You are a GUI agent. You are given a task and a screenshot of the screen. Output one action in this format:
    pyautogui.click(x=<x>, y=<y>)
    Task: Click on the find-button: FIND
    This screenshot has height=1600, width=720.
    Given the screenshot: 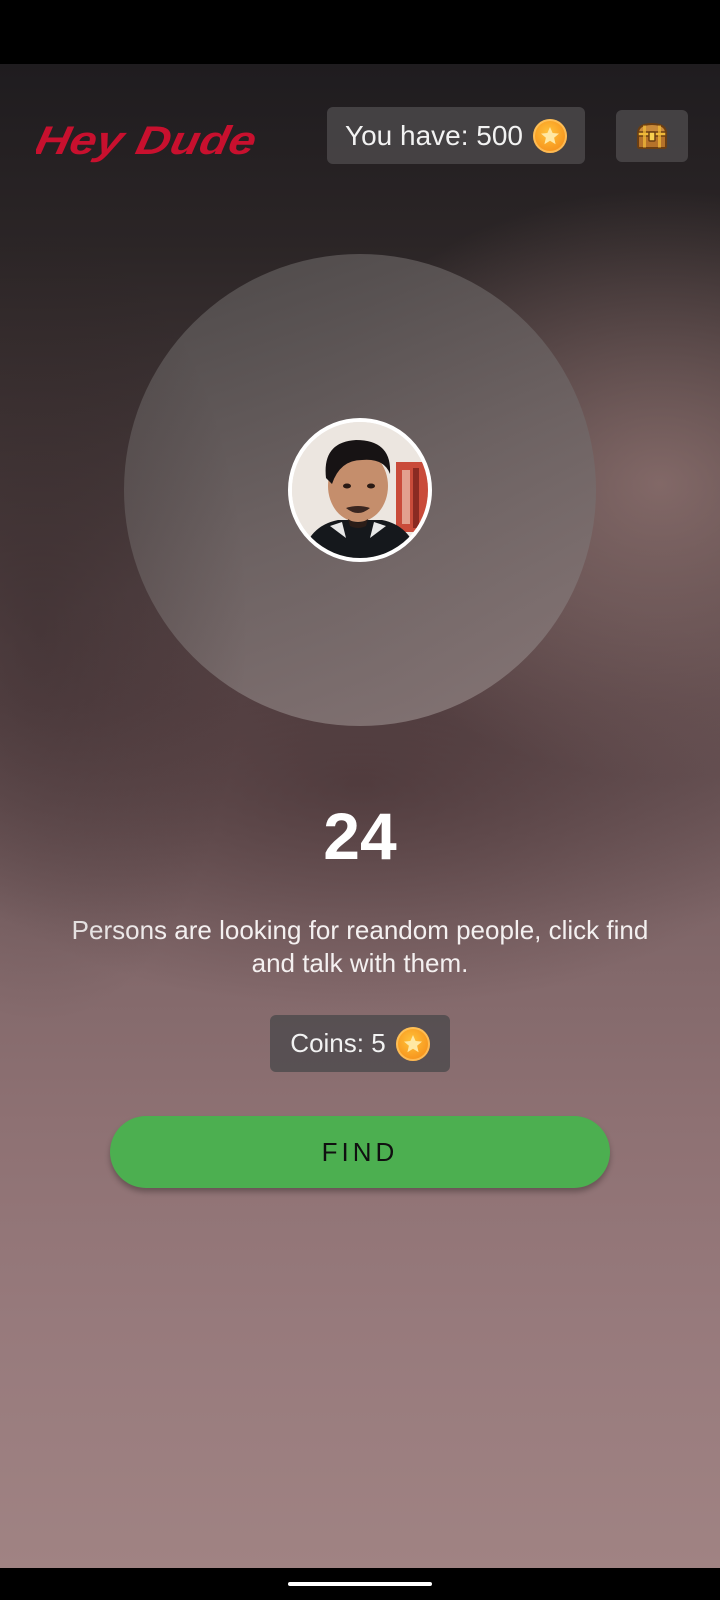 What is the action you would take?
    pyautogui.click(x=360, y=1152)
    